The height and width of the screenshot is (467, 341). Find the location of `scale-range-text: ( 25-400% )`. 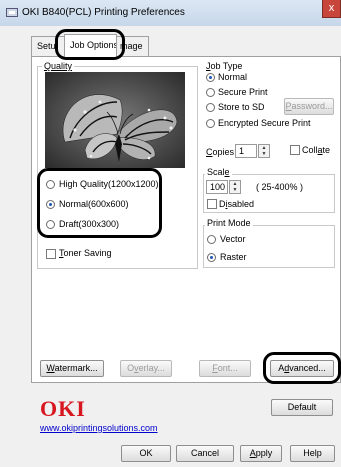

scale-range-text: ( 25-400% ) is located at coordinates (280, 187).